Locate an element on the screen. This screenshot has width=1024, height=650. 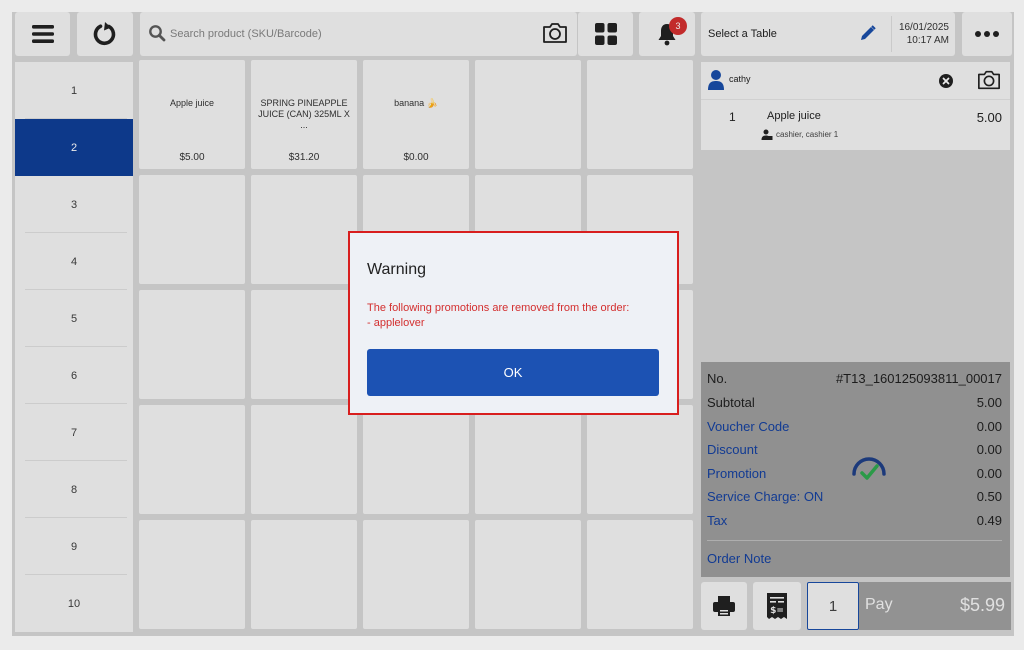
category-label: 3 is located at coordinates (74, 204).